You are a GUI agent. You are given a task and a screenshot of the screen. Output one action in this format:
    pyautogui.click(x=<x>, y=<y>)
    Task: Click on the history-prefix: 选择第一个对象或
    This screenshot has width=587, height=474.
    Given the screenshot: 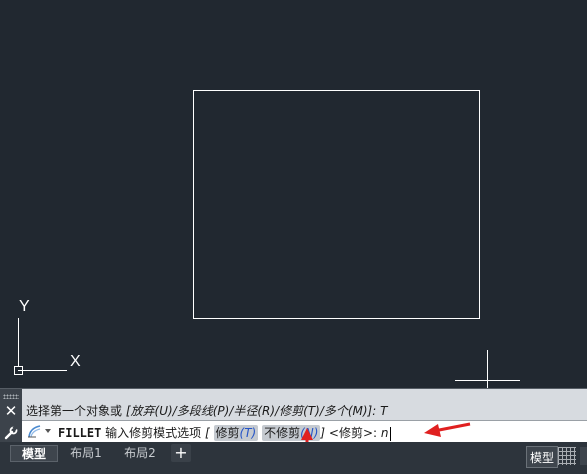 What is the action you would take?
    pyautogui.click(x=76, y=411)
    